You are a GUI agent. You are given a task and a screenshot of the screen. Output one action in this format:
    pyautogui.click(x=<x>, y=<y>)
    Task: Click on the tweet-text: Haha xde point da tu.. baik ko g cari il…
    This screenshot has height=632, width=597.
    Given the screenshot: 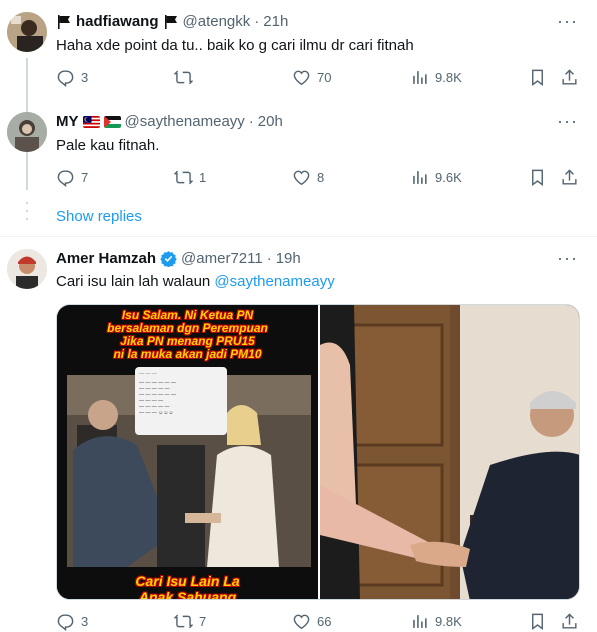 What is the action you would take?
    pyautogui.click(x=235, y=45)
    